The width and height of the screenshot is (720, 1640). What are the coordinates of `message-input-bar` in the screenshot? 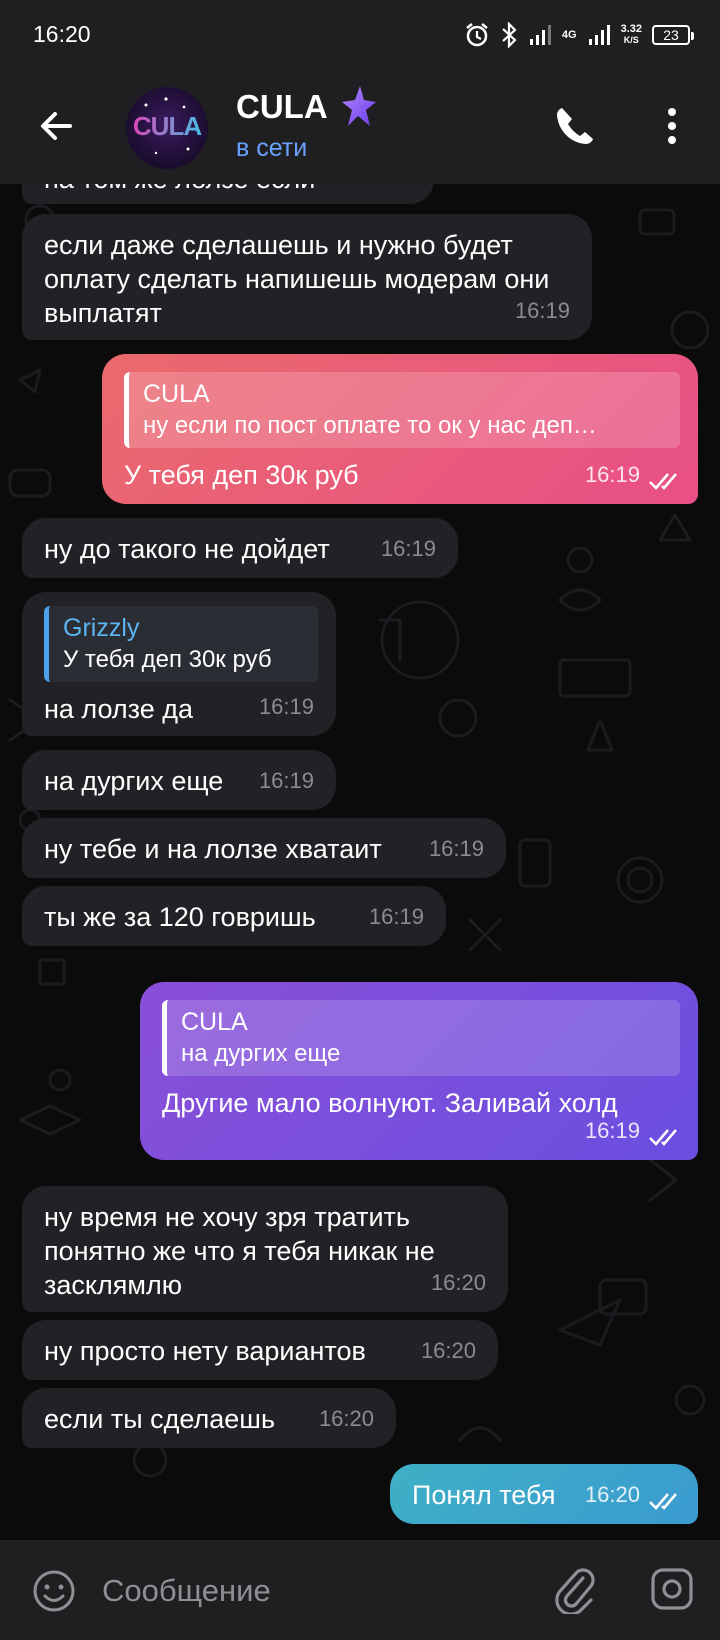 It's located at (360, 1590).